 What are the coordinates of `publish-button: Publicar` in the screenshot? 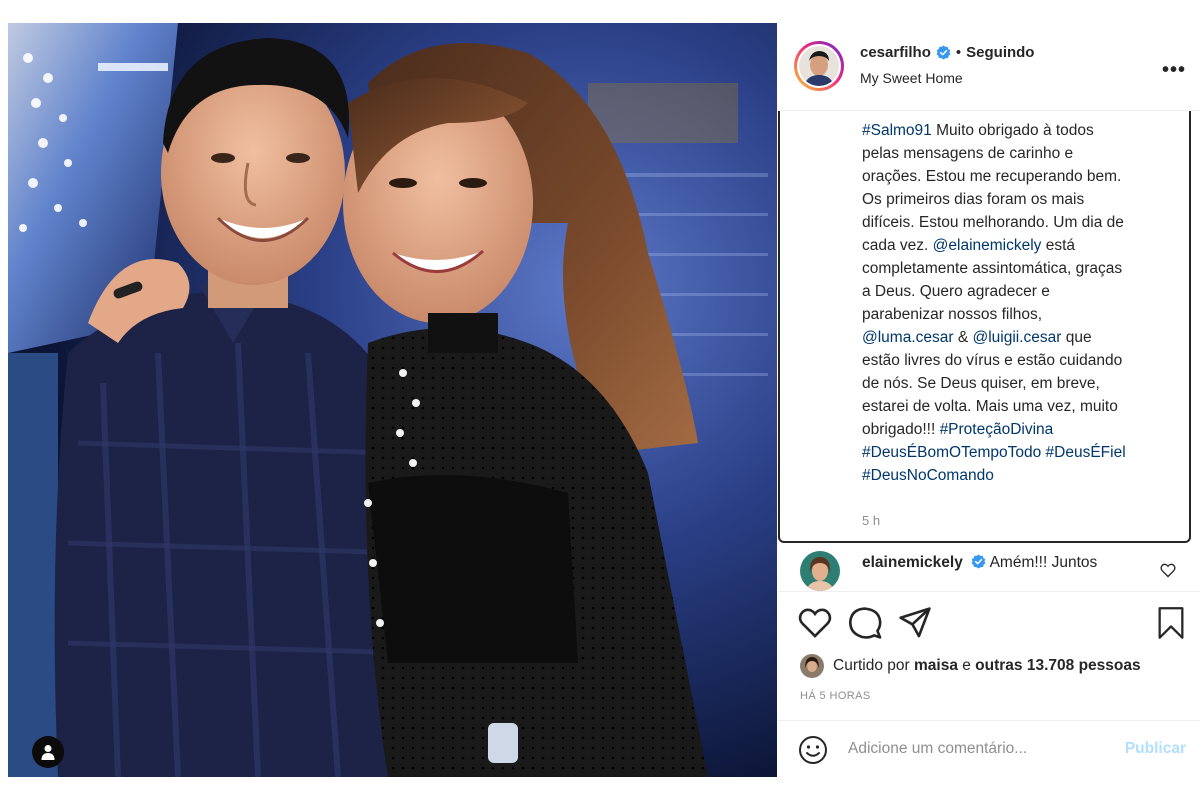 It's located at (1155, 749).